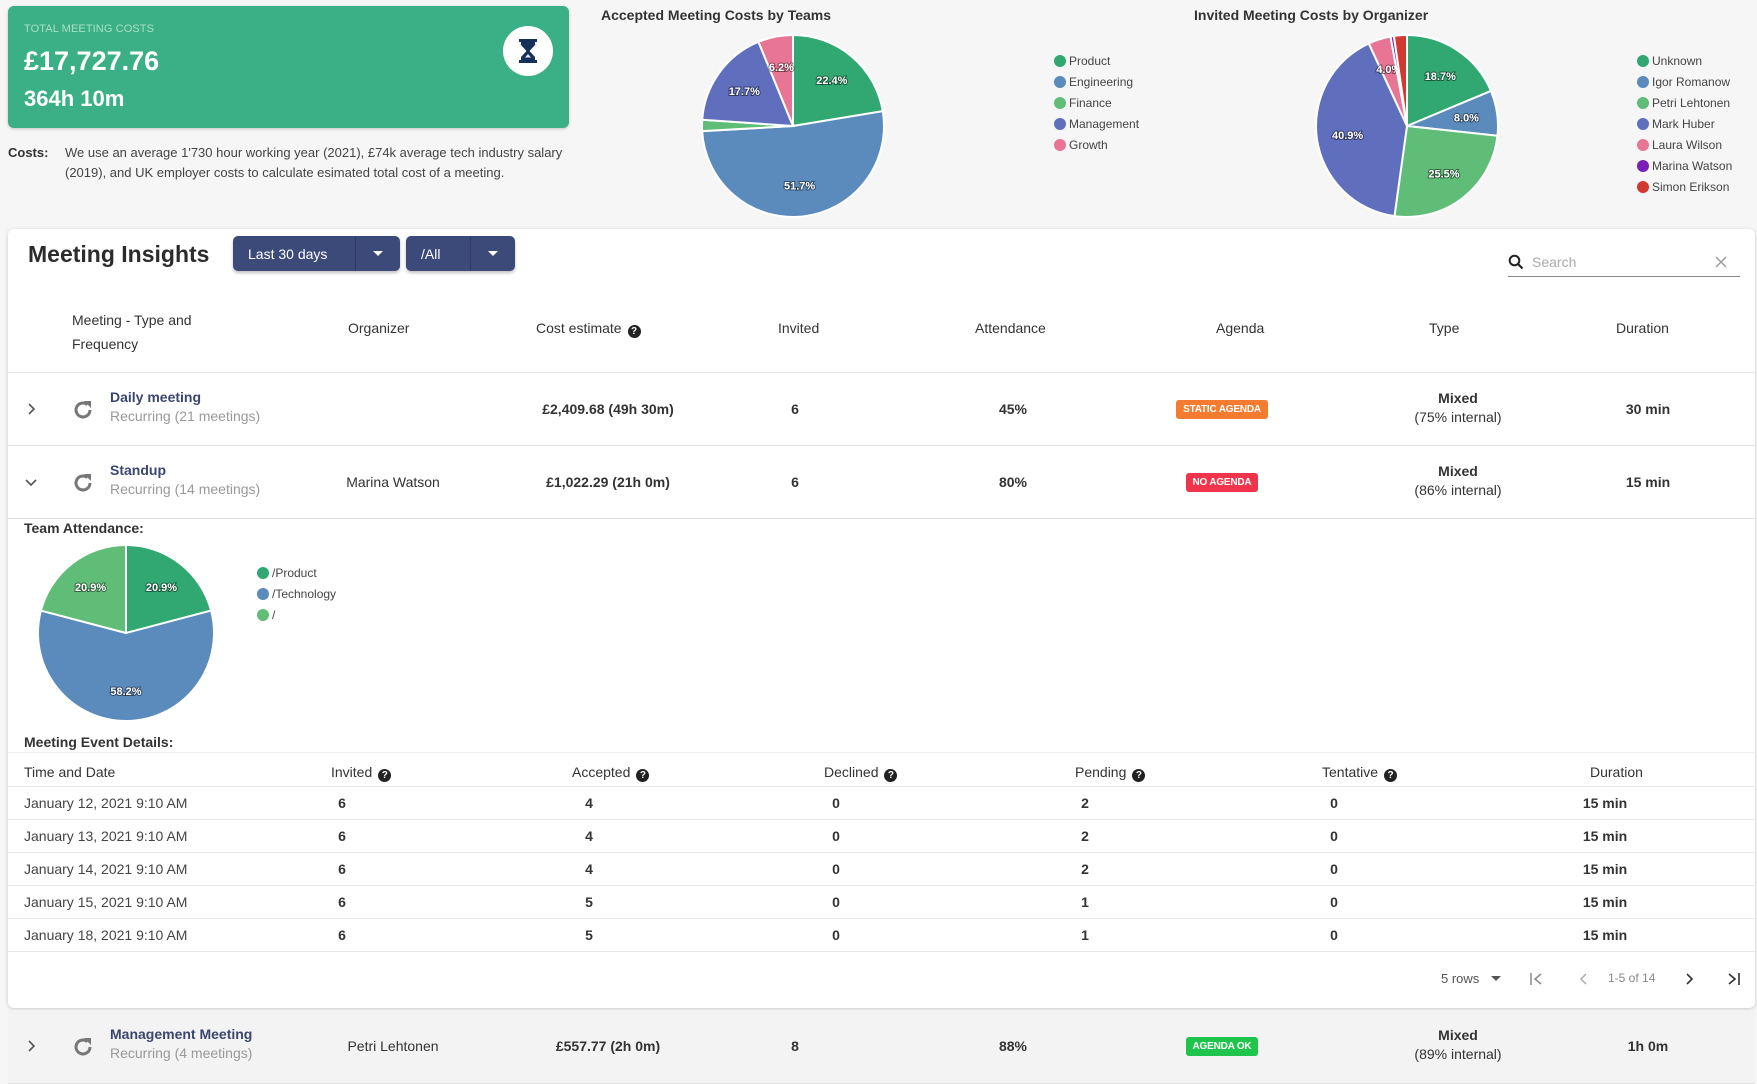  I want to click on legend-item: Growth, so click(1096, 144).